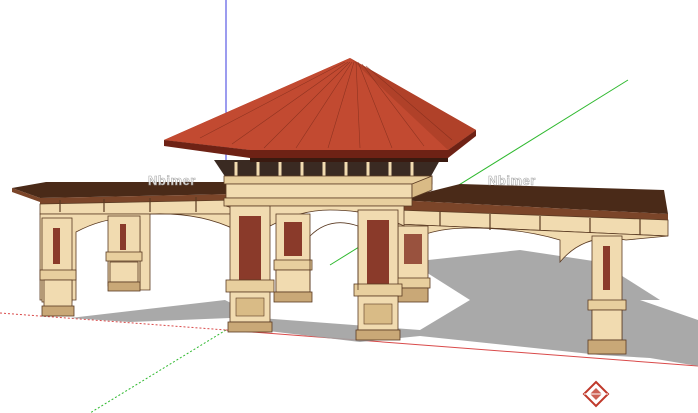  Describe the element at coordinates (596, 394) in the screenshot. I see `nbimer-diamond-logo-icon` at that location.